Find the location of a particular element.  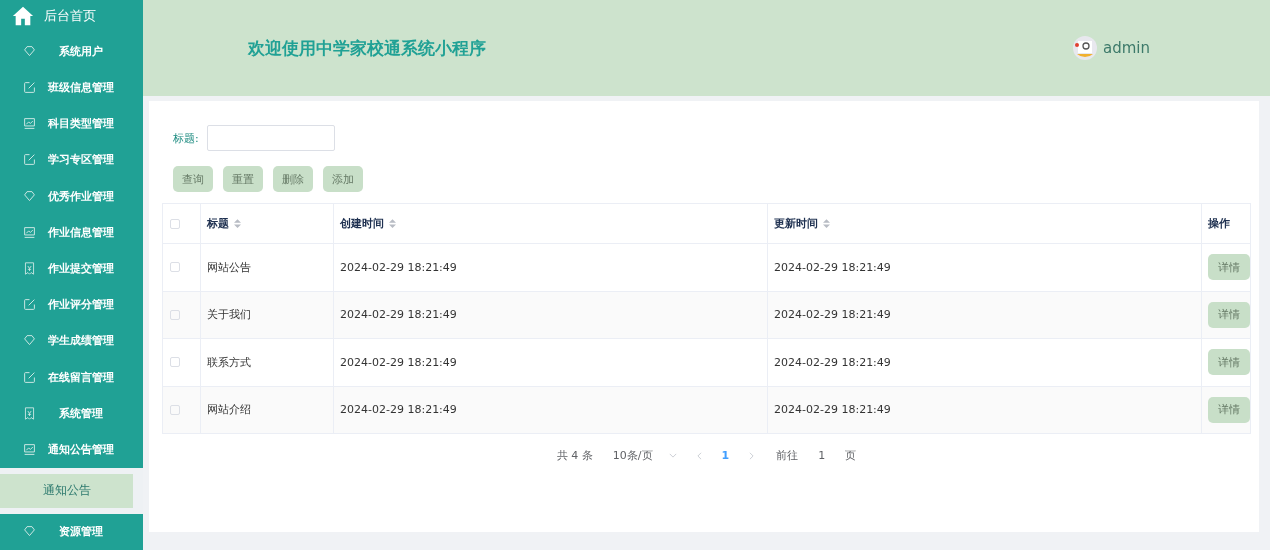

menu-item: 在线留言管理 is located at coordinates (71, 377).